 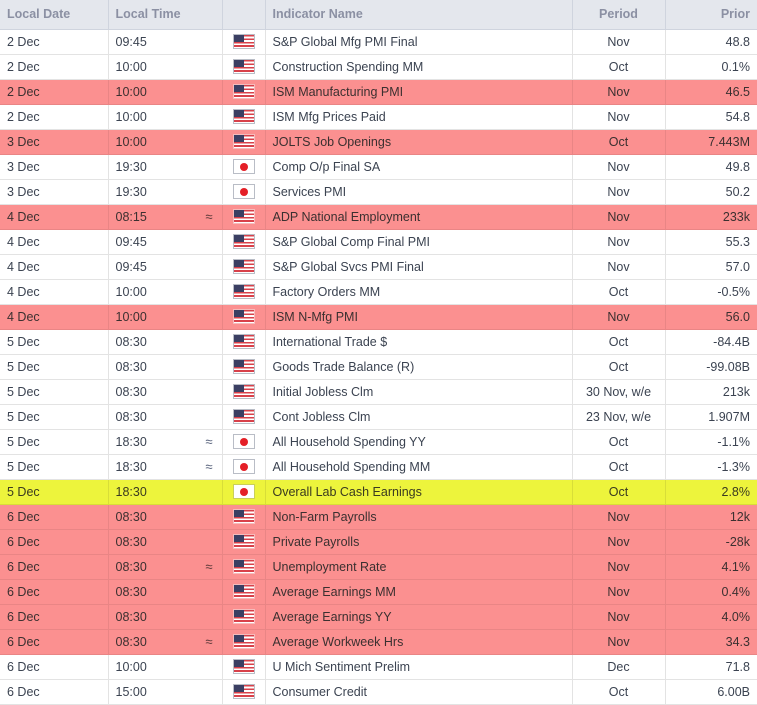 I want to click on cell-indicator-name: Consumer Credit, so click(x=419, y=692).